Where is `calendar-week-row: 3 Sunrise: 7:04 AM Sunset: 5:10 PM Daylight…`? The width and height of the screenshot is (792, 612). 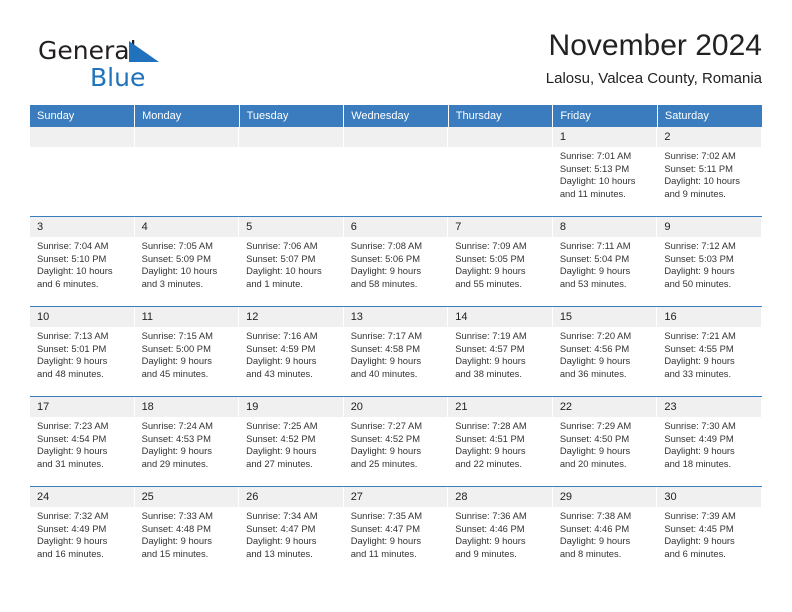 calendar-week-row: 3 Sunrise: 7:04 AM Sunset: 5:10 PM Daylight… is located at coordinates (396, 261).